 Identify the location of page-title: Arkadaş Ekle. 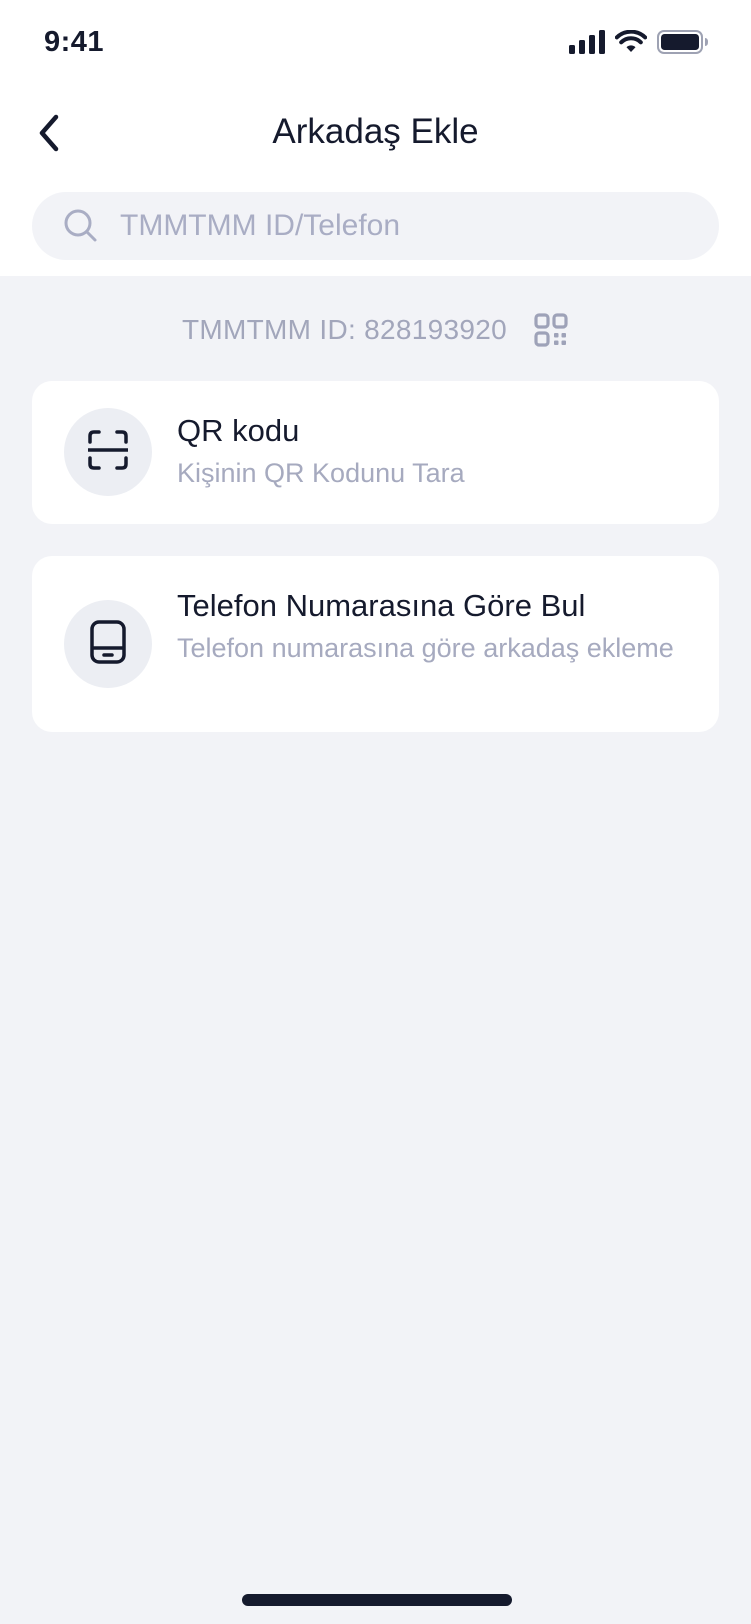
(375, 131).